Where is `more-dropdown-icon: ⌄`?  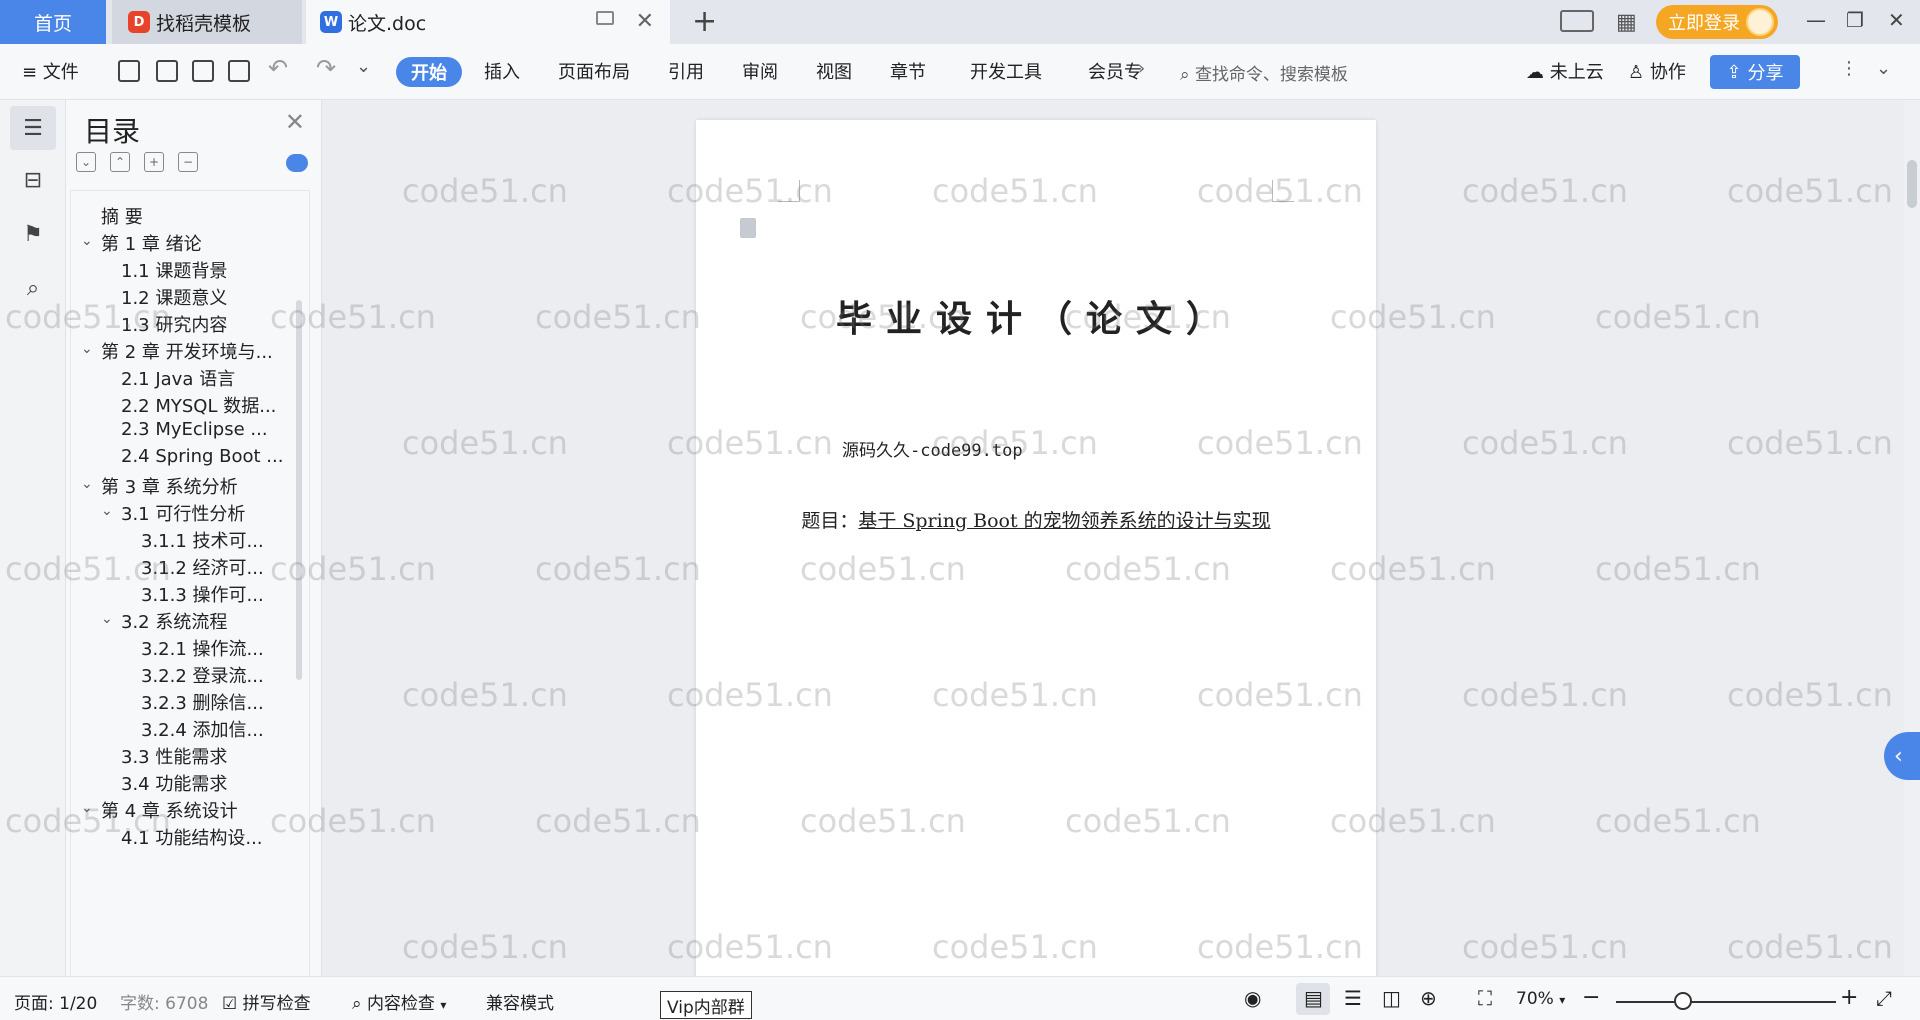
more-dropdown-icon: ⌄ is located at coordinates (363, 66).